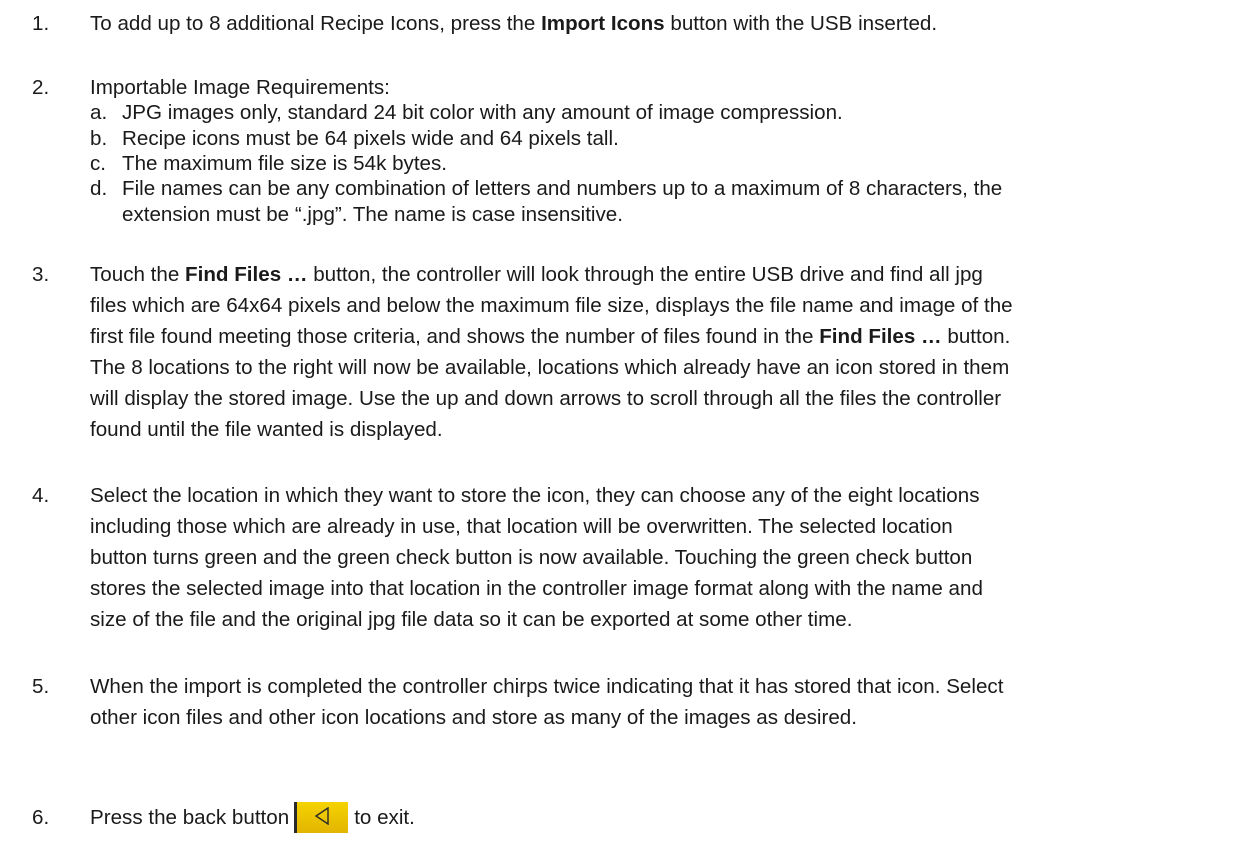 The width and height of the screenshot is (1254, 855). Describe the element at coordinates (41, 274) in the screenshot. I see `item-number: 3.` at that location.